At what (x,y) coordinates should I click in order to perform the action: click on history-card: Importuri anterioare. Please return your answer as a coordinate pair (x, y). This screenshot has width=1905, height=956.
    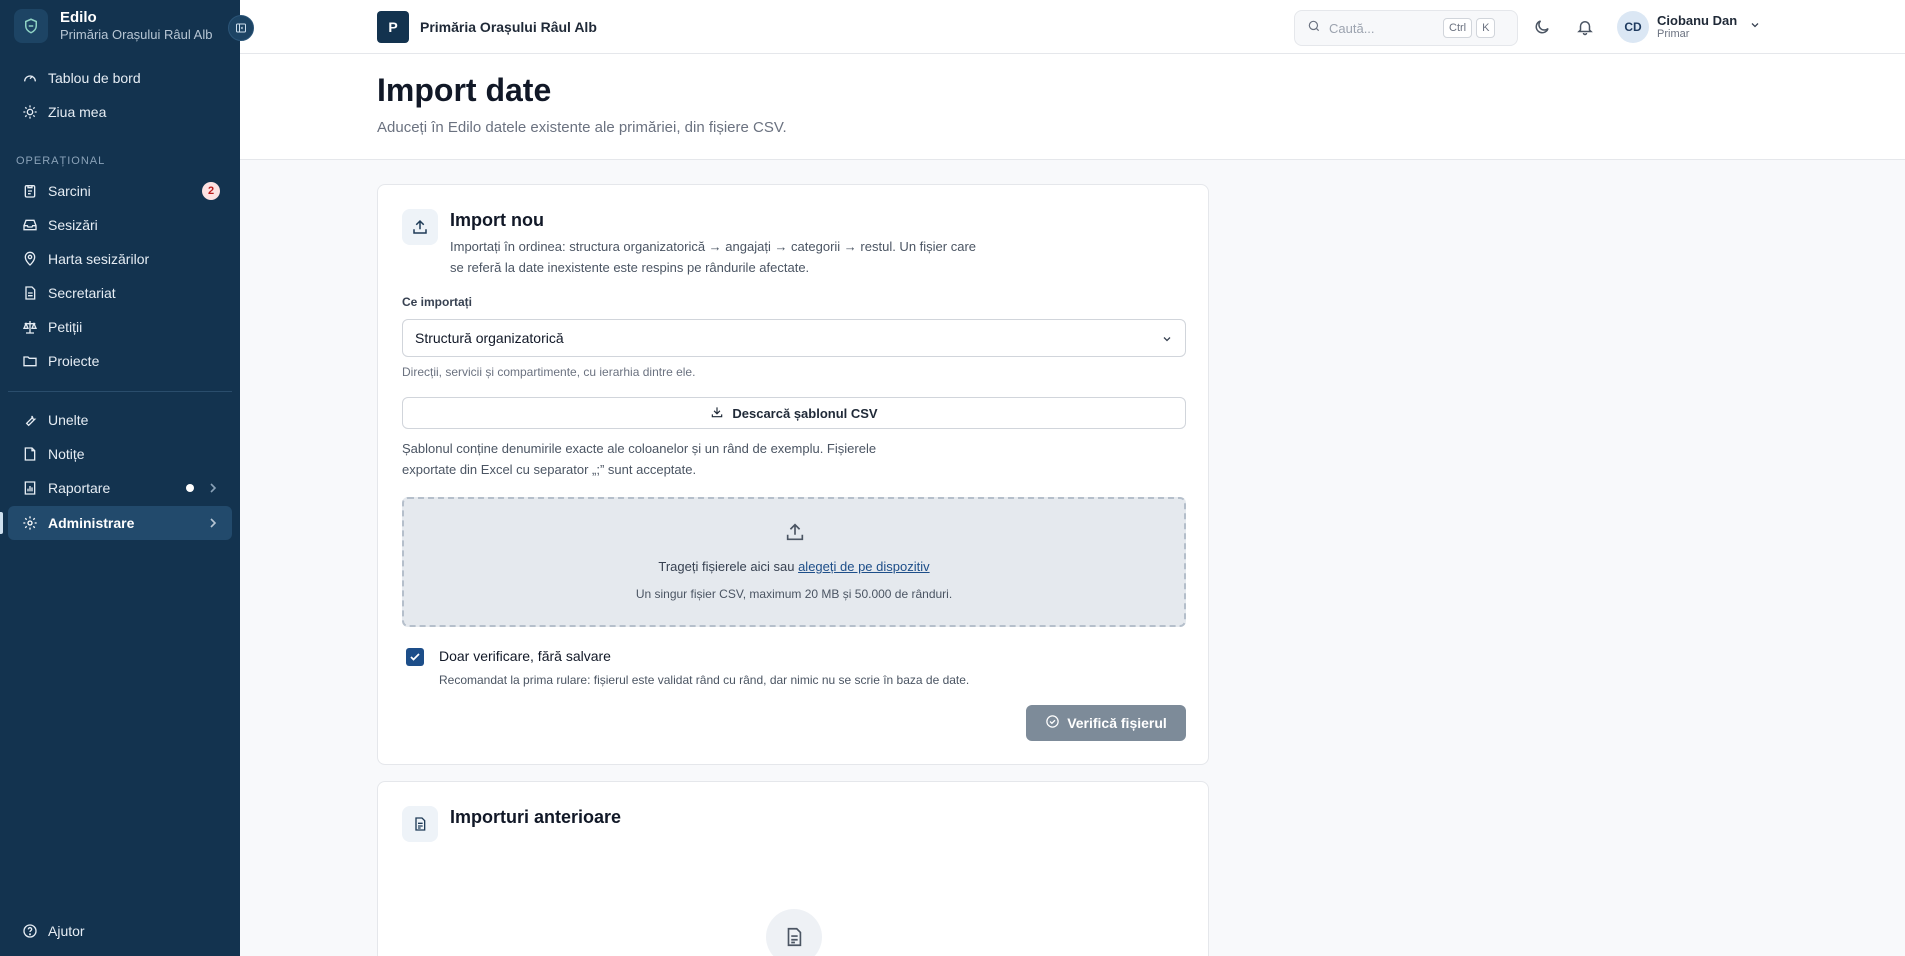
    Looking at the image, I should click on (793, 868).